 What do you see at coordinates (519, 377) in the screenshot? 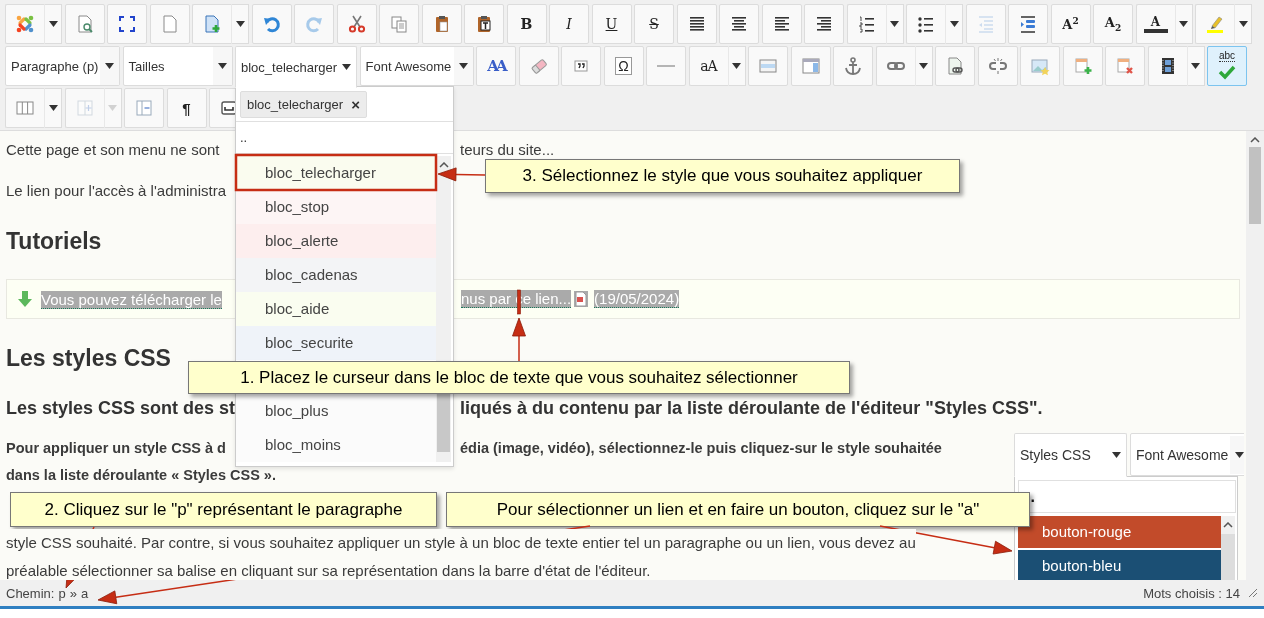
I see `callout-tooltip: 1. Placez le curseur dans le bloc de texte que vous souhaitez sélectionner` at bounding box center [519, 377].